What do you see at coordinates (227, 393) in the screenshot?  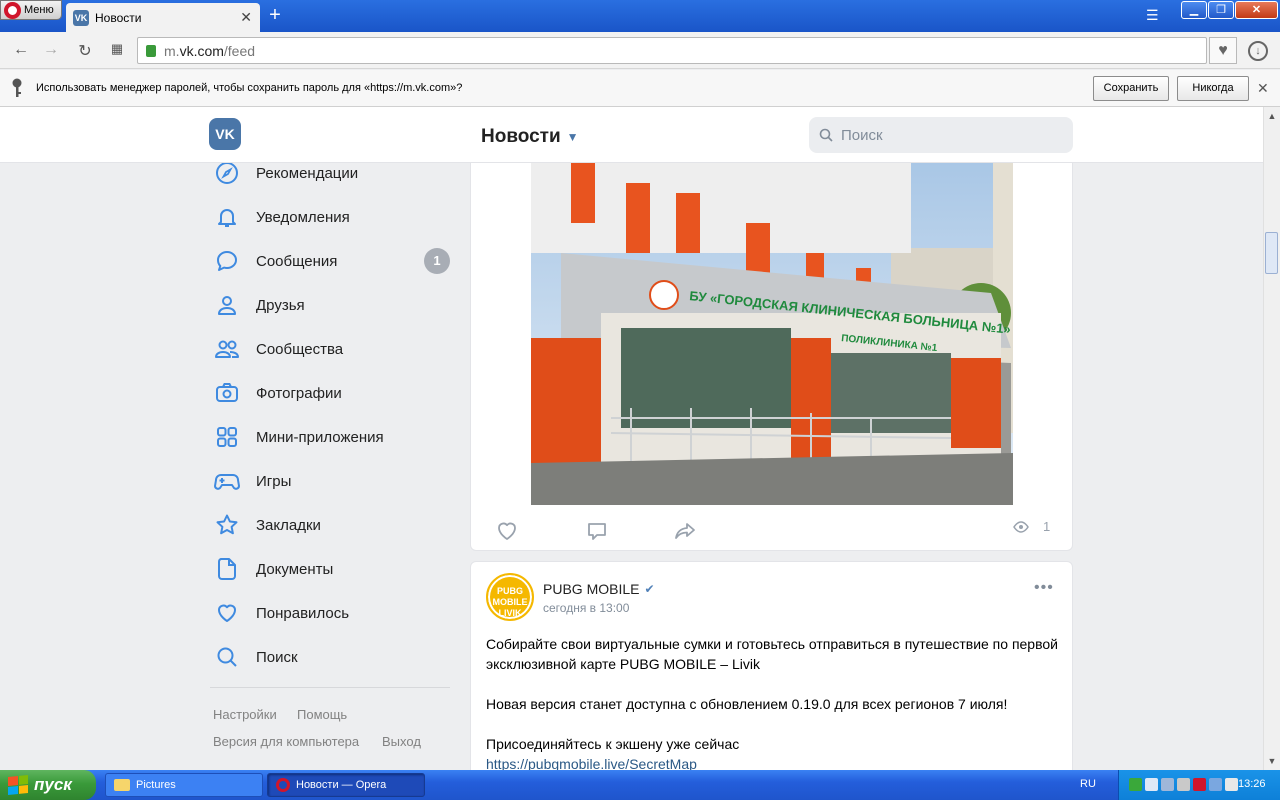 I see `camera-icon` at bounding box center [227, 393].